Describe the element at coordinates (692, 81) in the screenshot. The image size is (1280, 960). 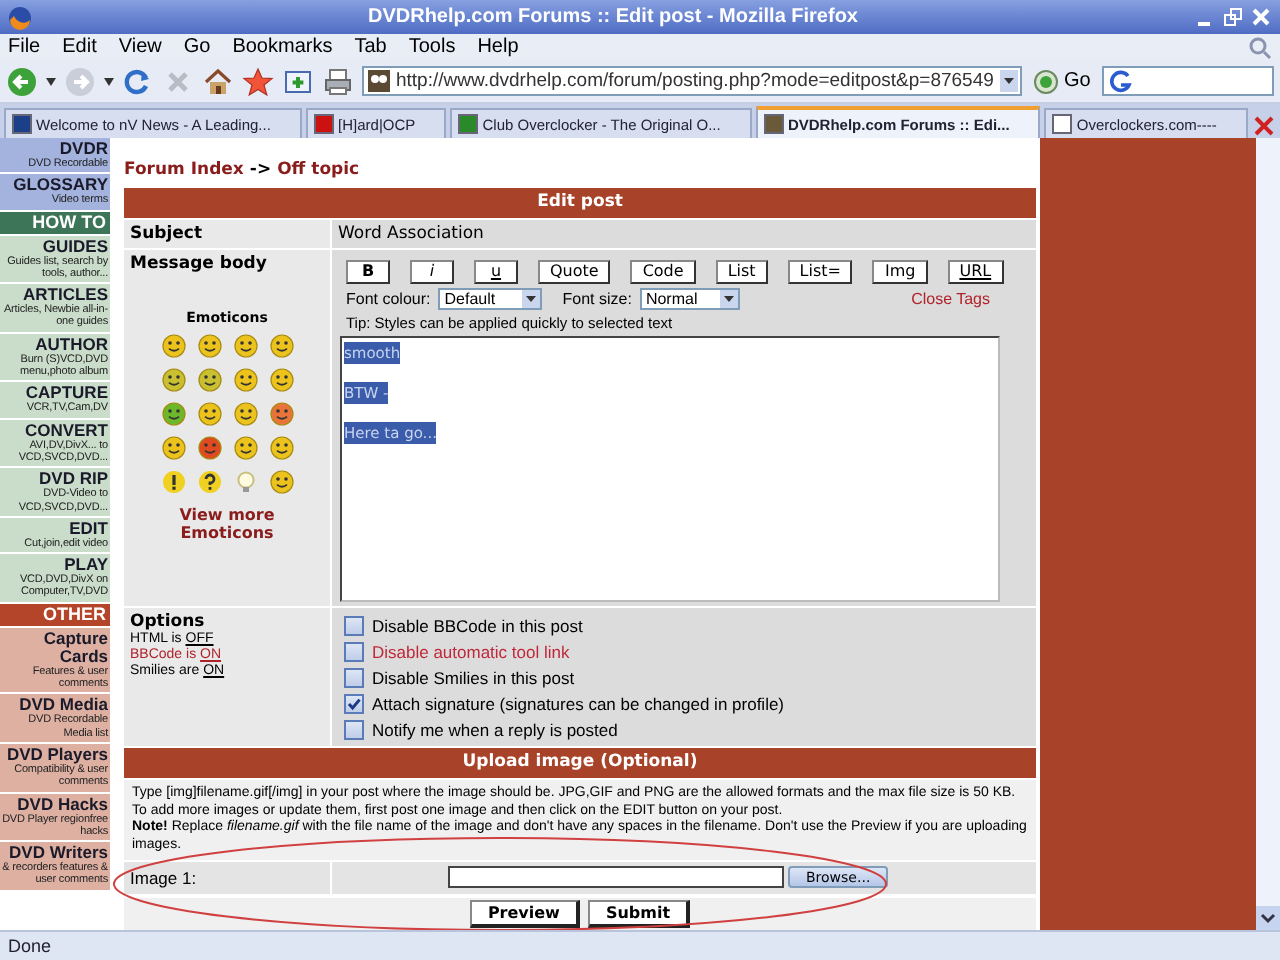
I see `address-field: http://www.dvdrhelp.com/forum/posting.php?mode=editpost&p=876549` at that location.